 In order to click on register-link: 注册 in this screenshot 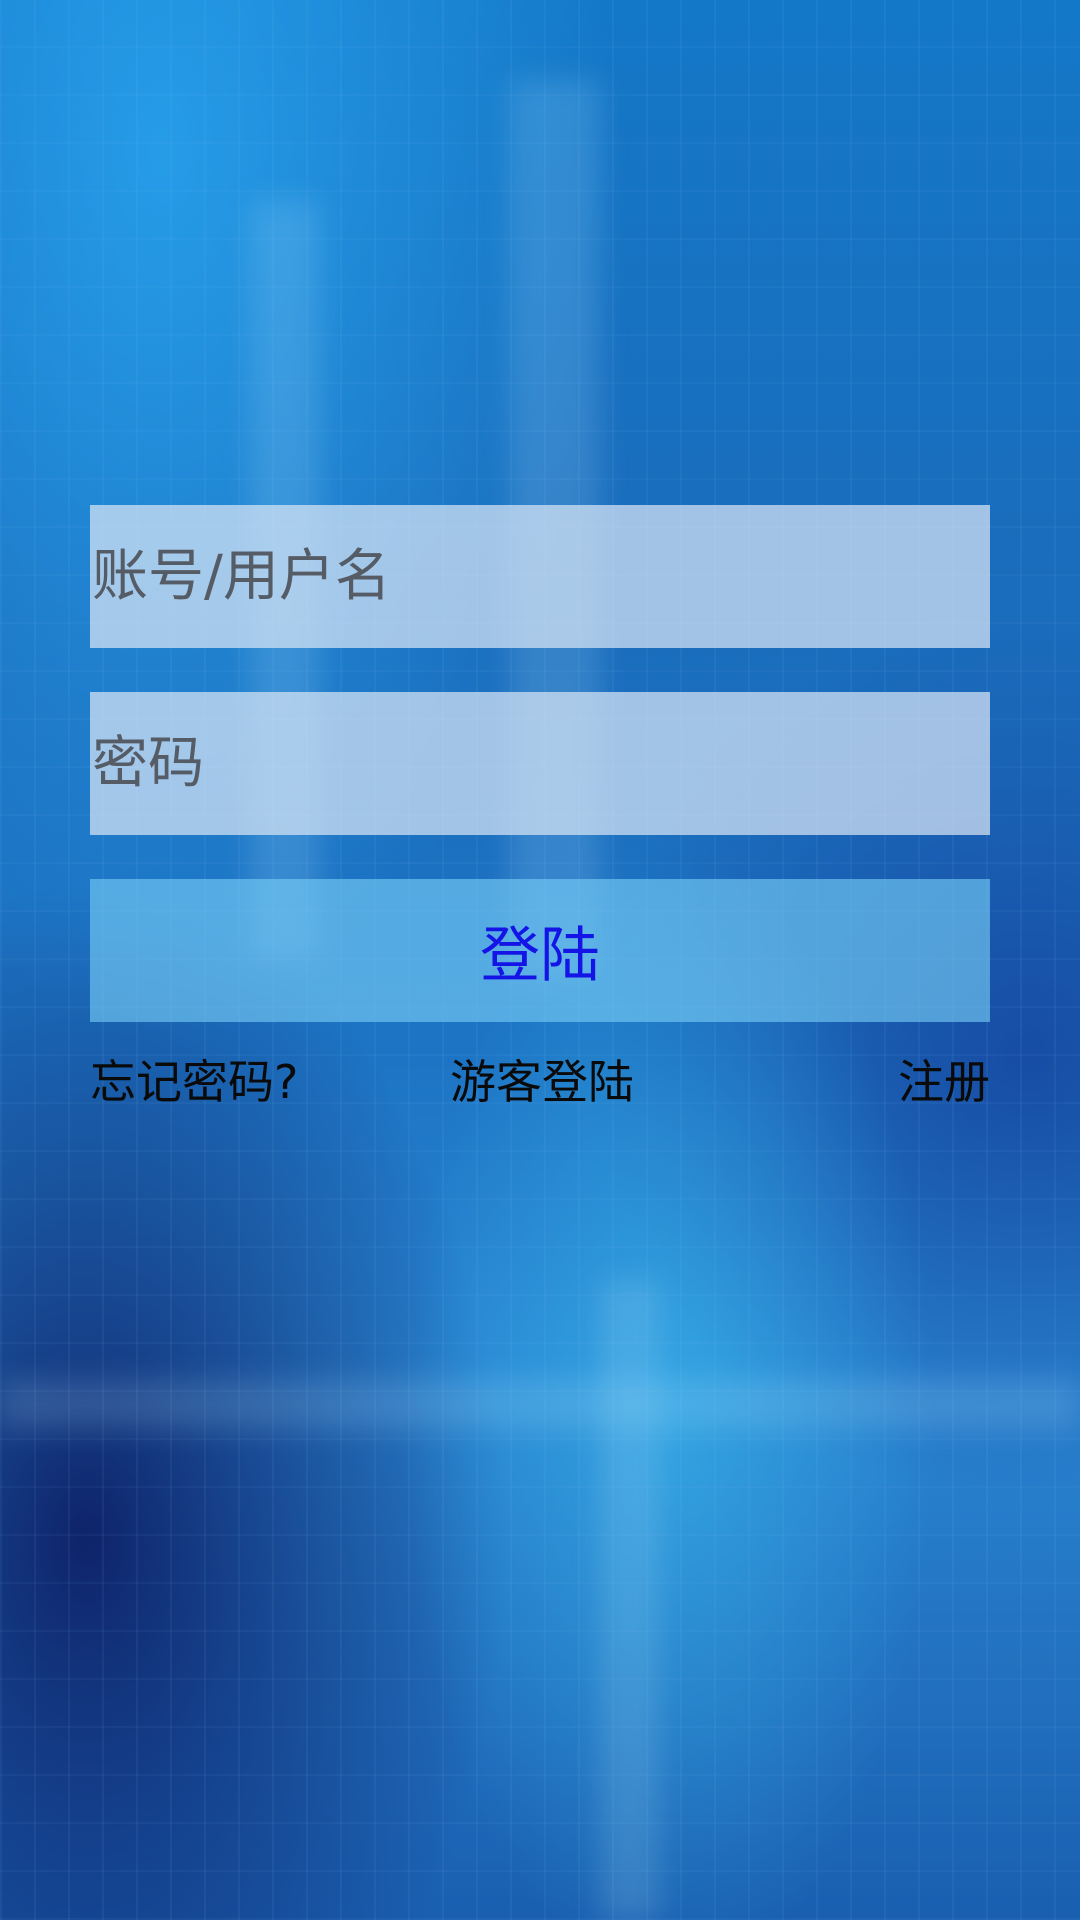, I will do `click(944, 1082)`.